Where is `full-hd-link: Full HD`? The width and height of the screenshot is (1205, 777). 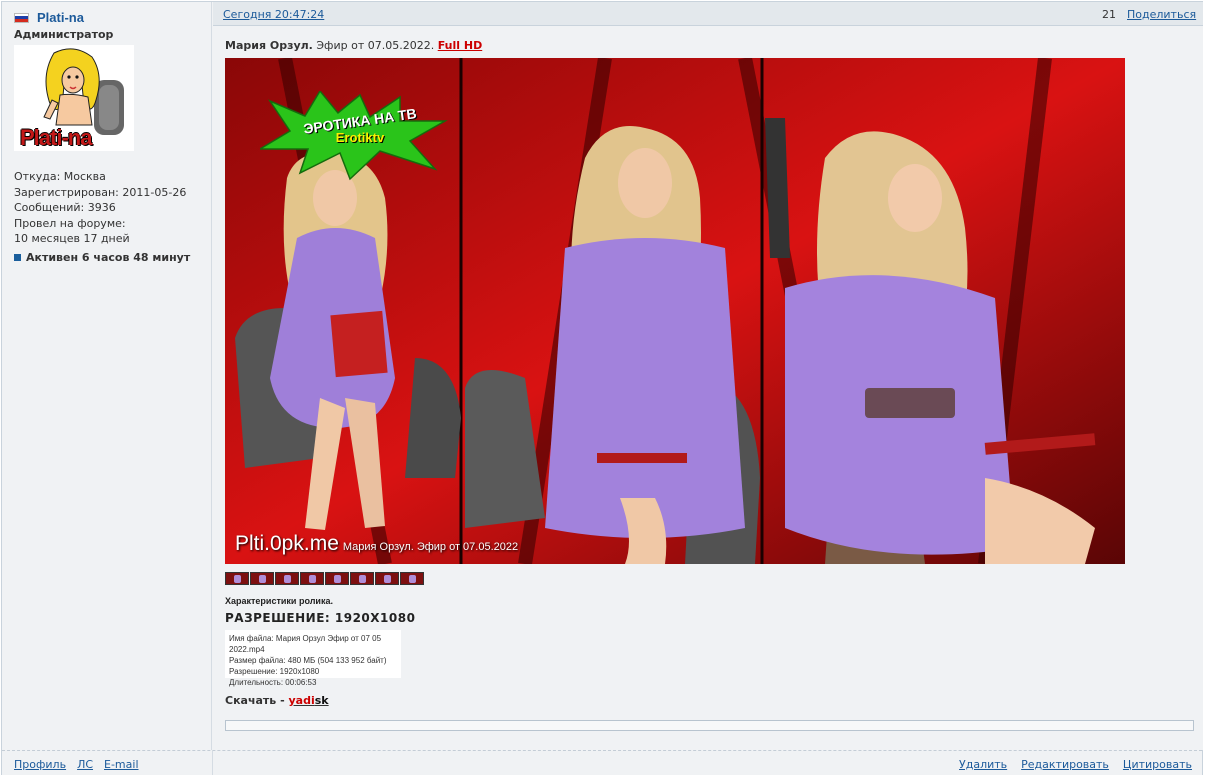 full-hd-link: Full HD is located at coordinates (460, 45).